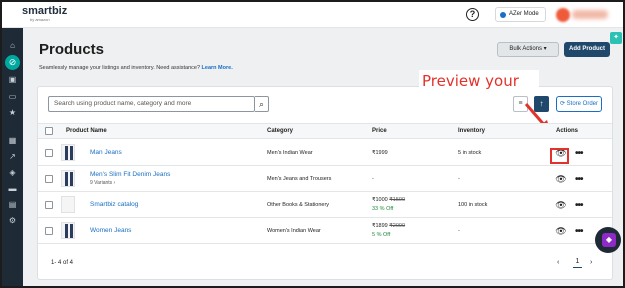 This screenshot has height=288, width=625. What do you see at coordinates (12, 204) in the screenshot?
I see `dashboard-icon: ▤` at bounding box center [12, 204].